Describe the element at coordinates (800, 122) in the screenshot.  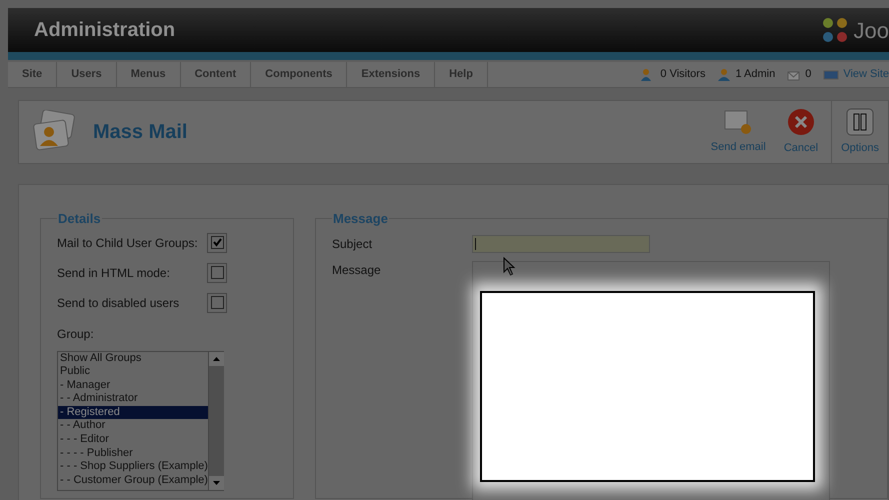
I see `cancel-icon` at that location.